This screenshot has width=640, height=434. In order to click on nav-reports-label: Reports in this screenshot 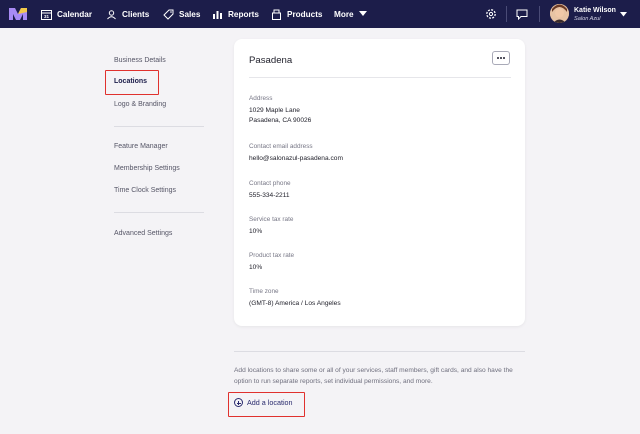, I will do `click(243, 14)`.